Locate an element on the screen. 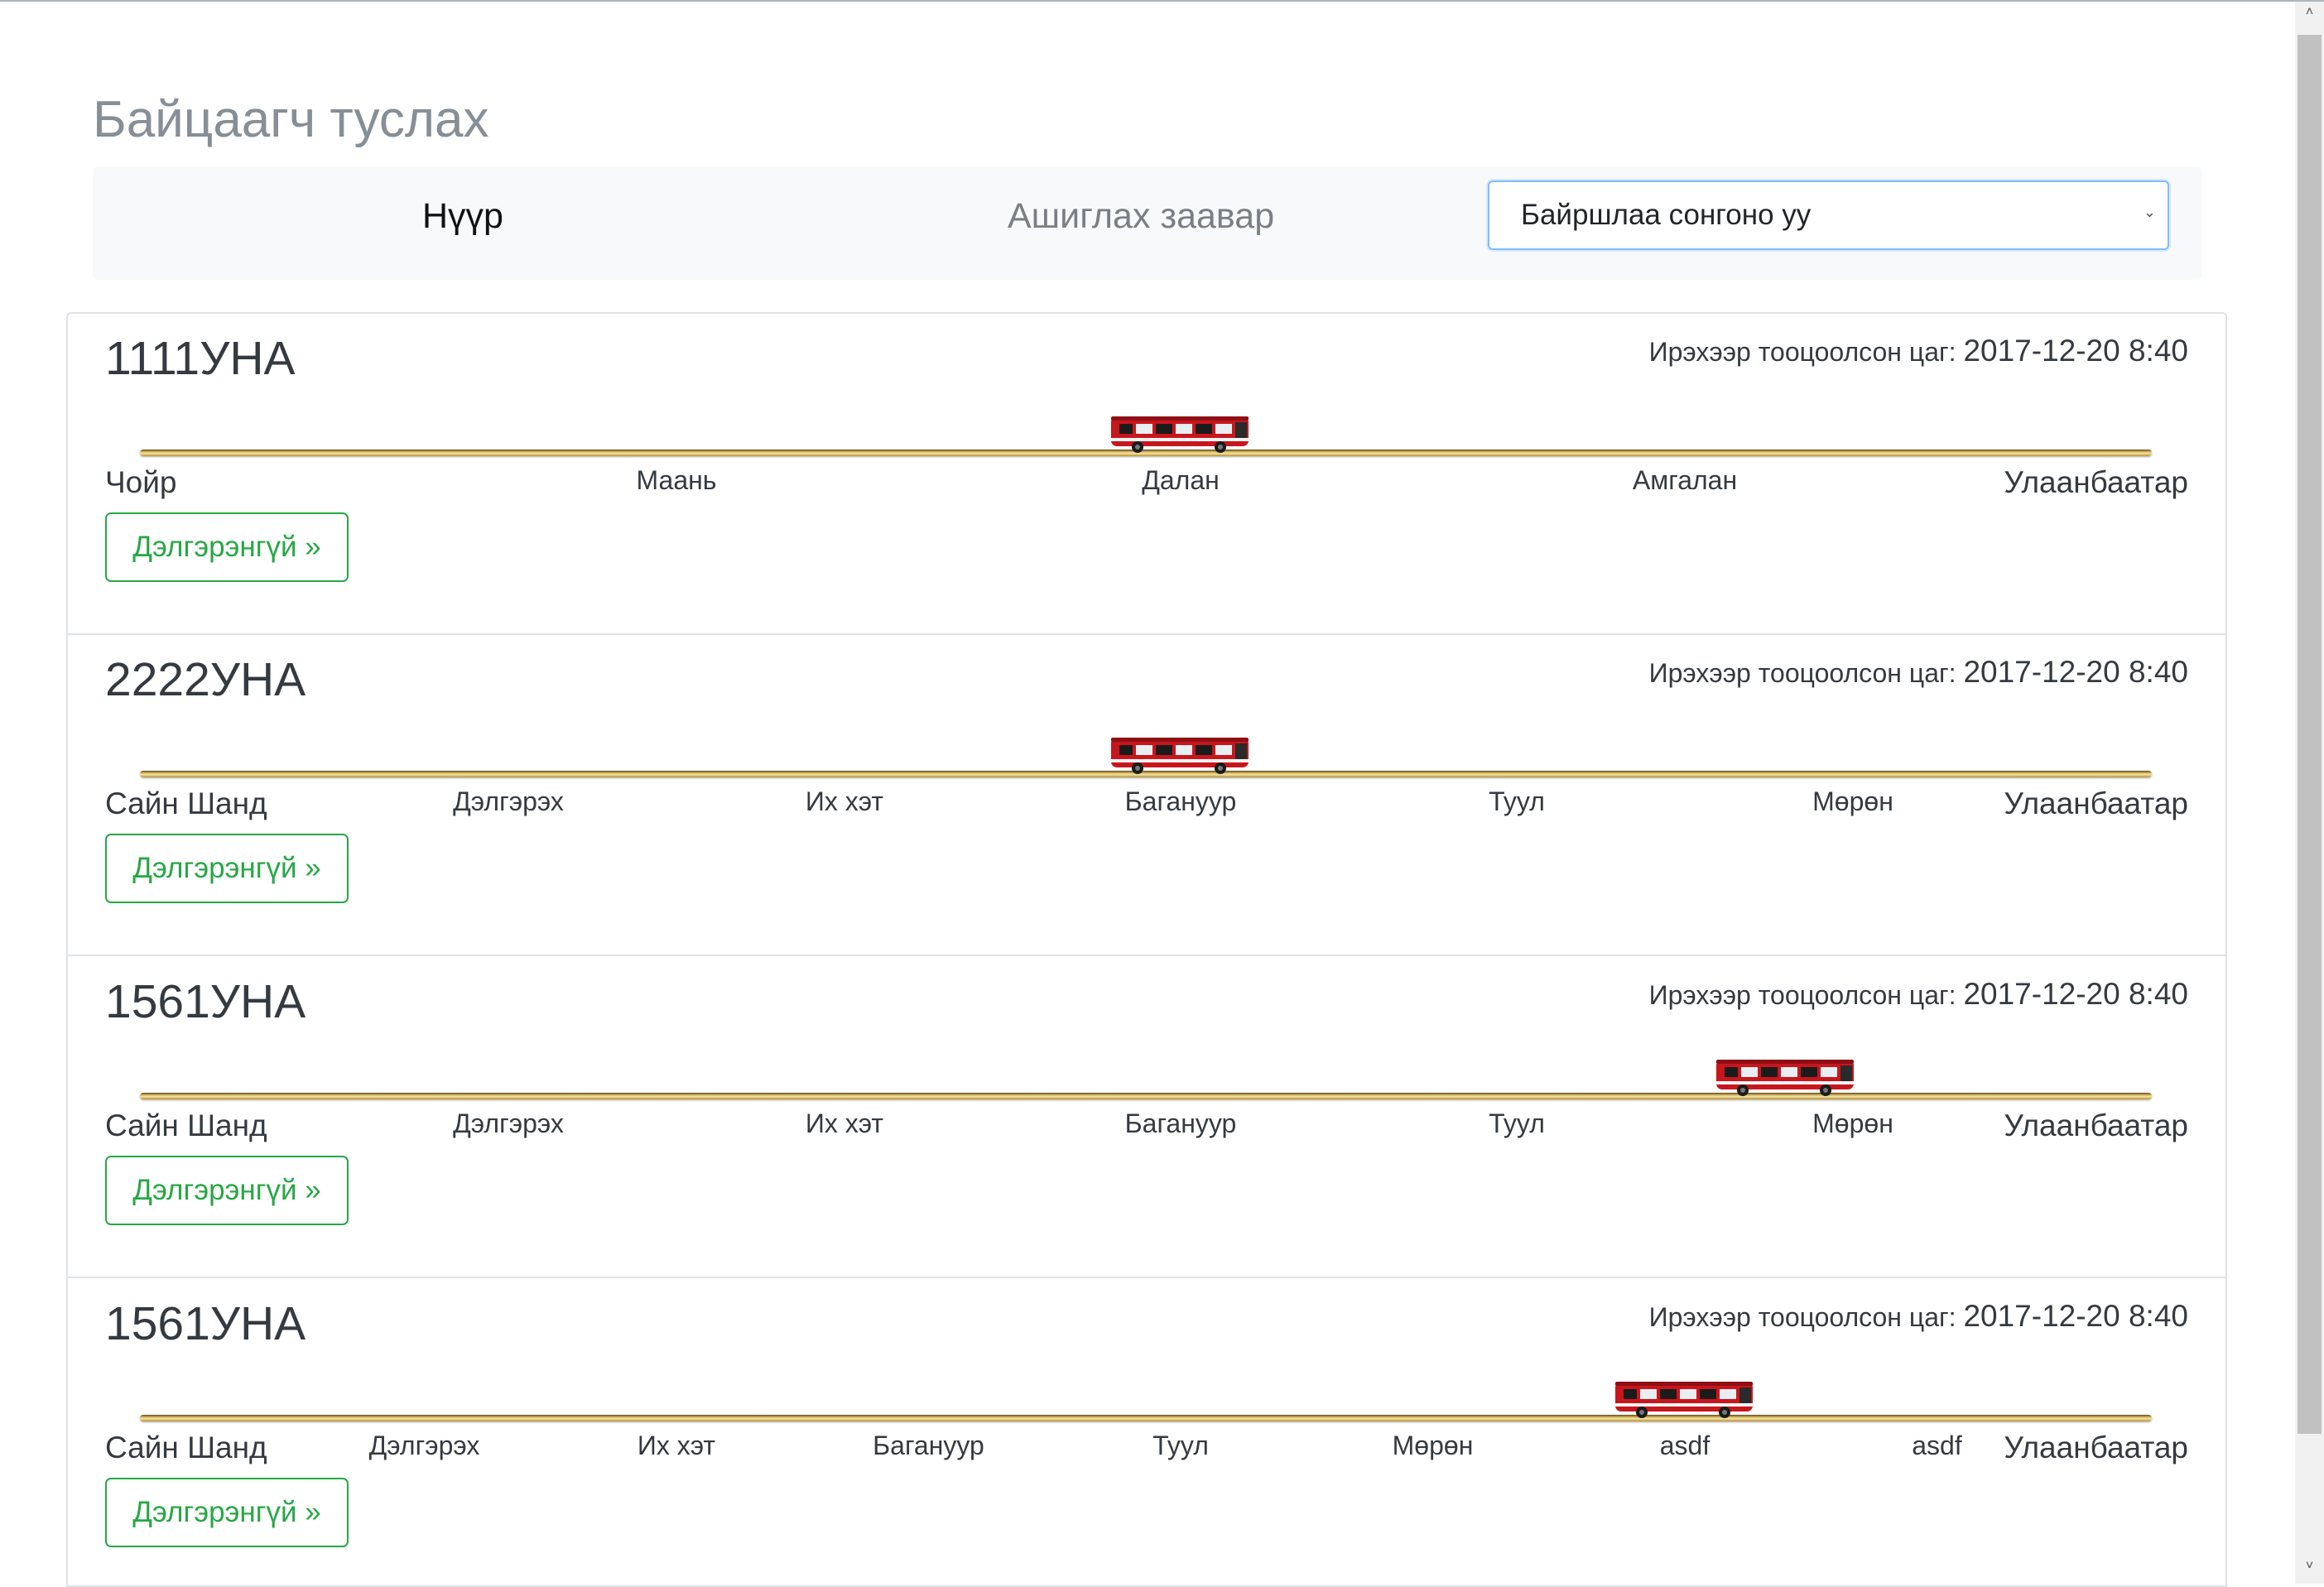 The width and height of the screenshot is (2324, 1587). page-title: Байцаагч туслах is located at coordinates (291, 119).